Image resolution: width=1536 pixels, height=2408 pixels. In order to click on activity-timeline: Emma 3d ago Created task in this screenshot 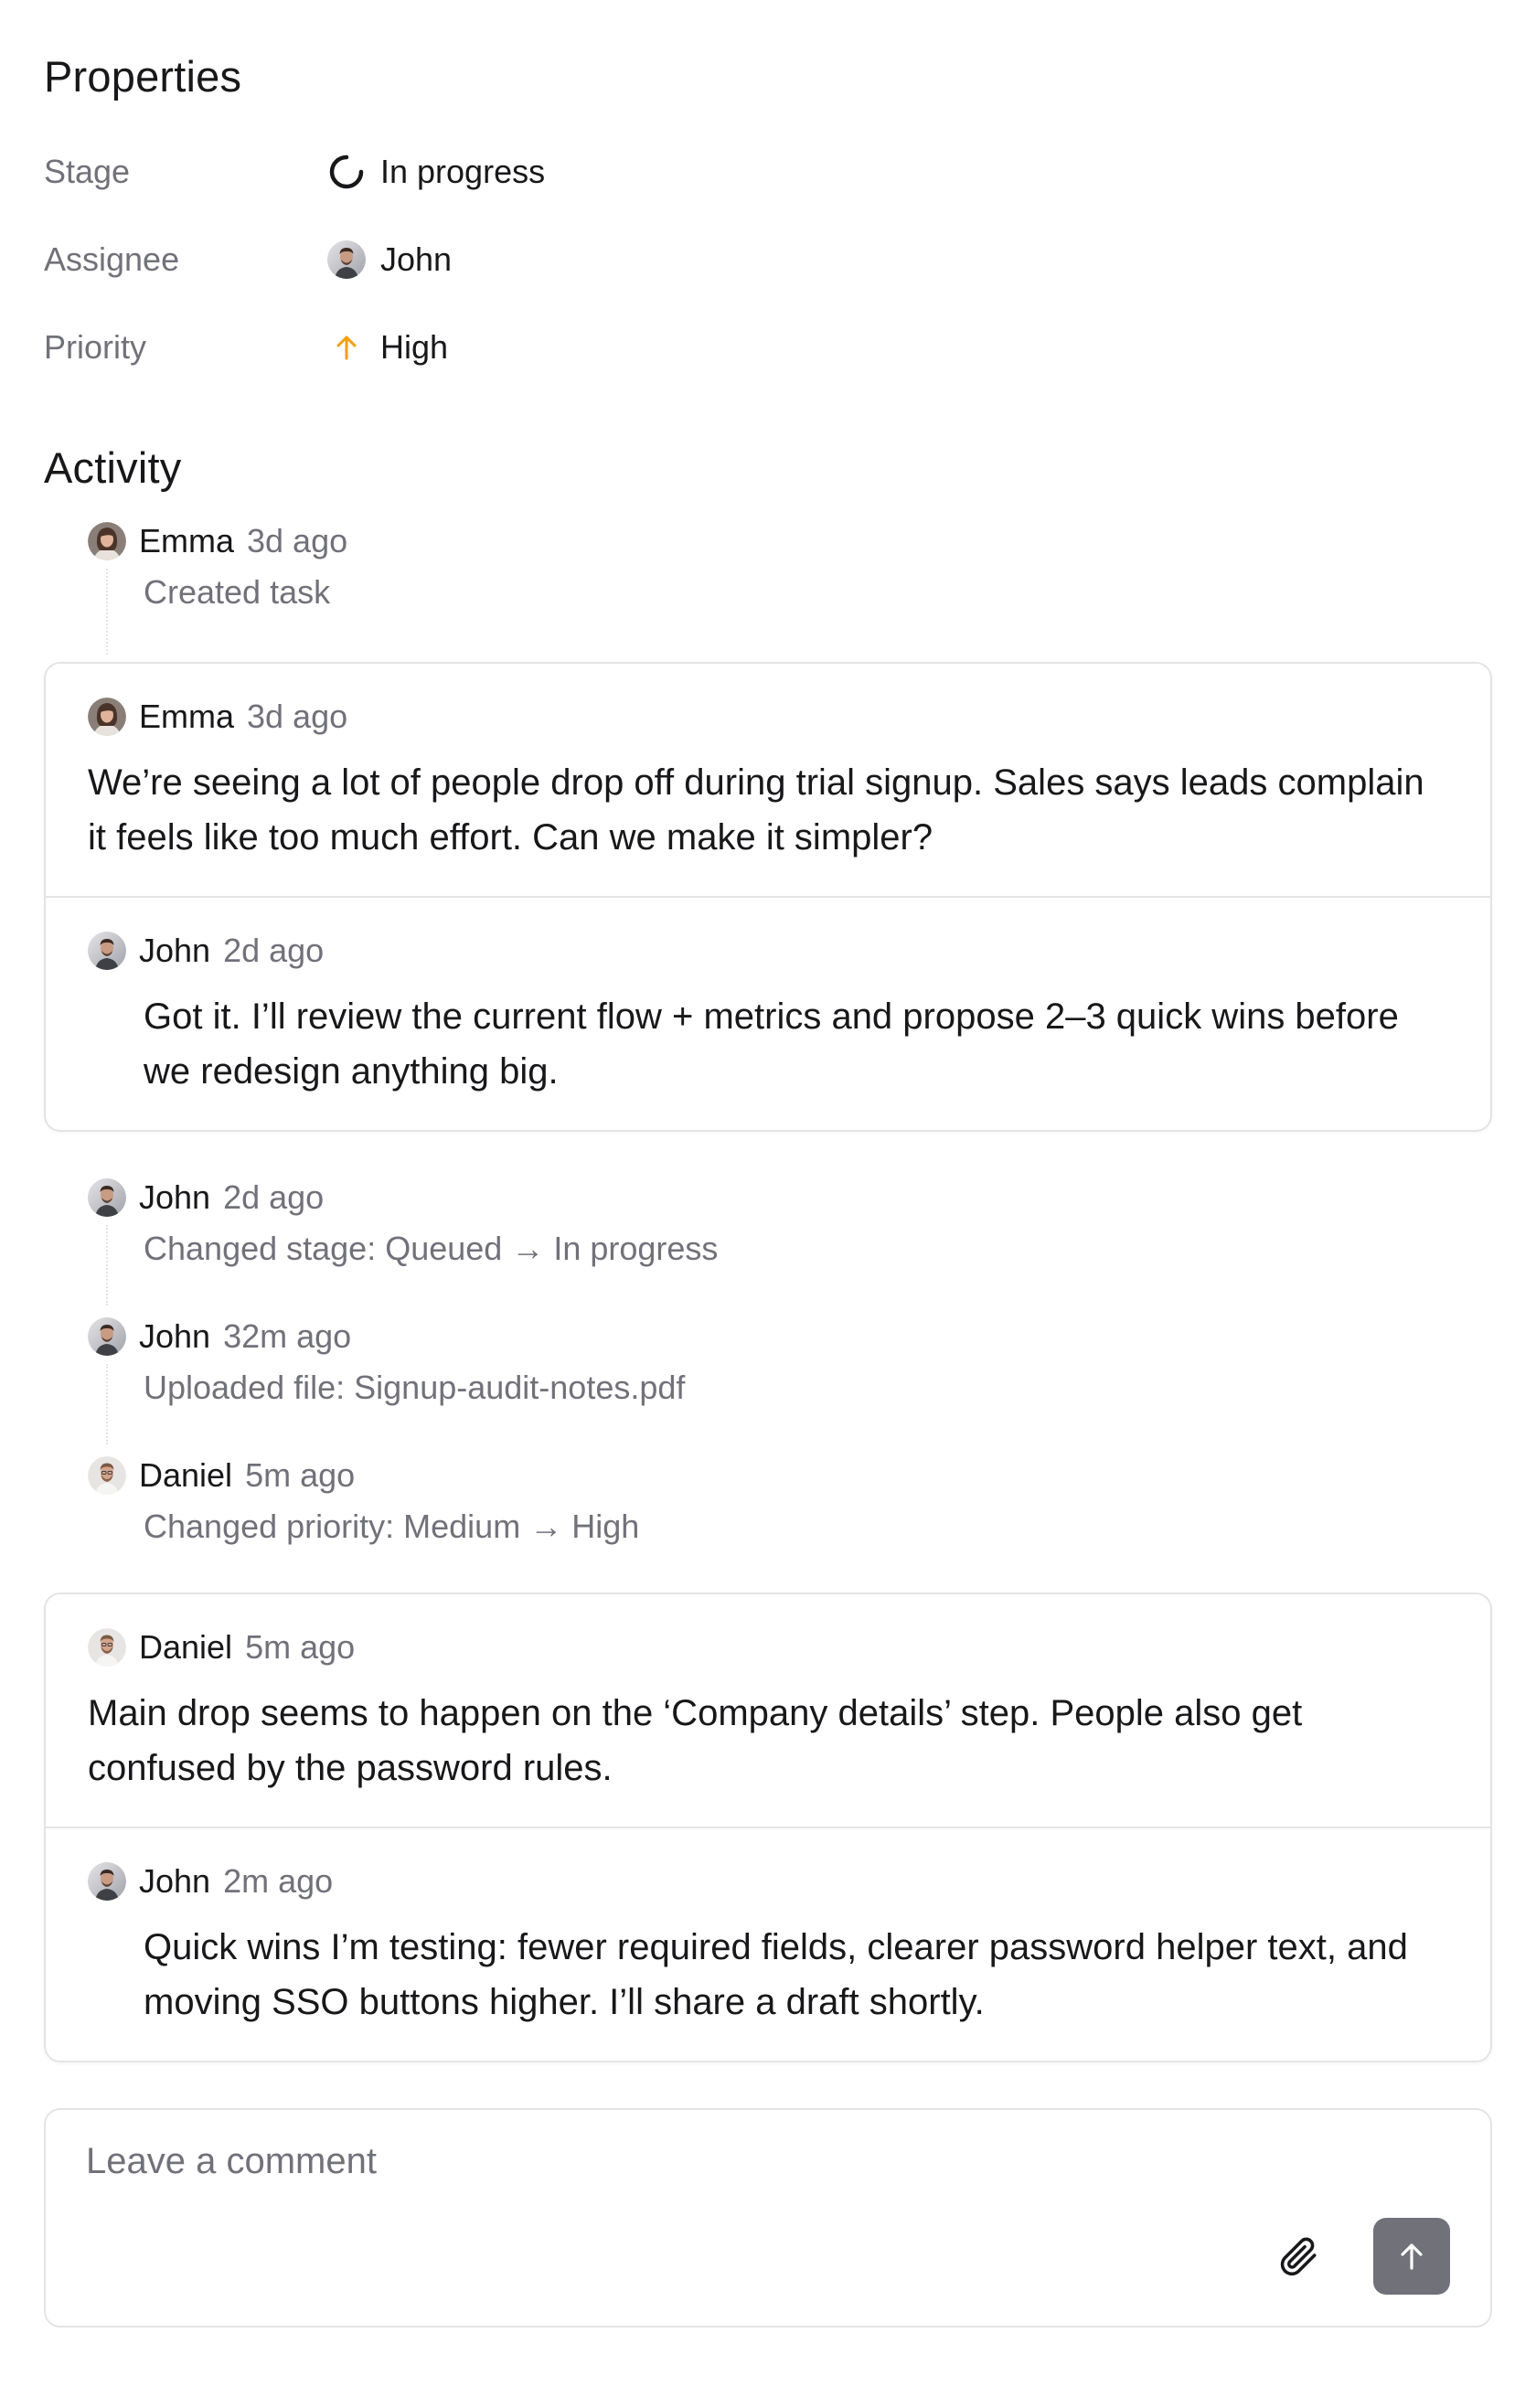, I will do `click(768, 585)`.